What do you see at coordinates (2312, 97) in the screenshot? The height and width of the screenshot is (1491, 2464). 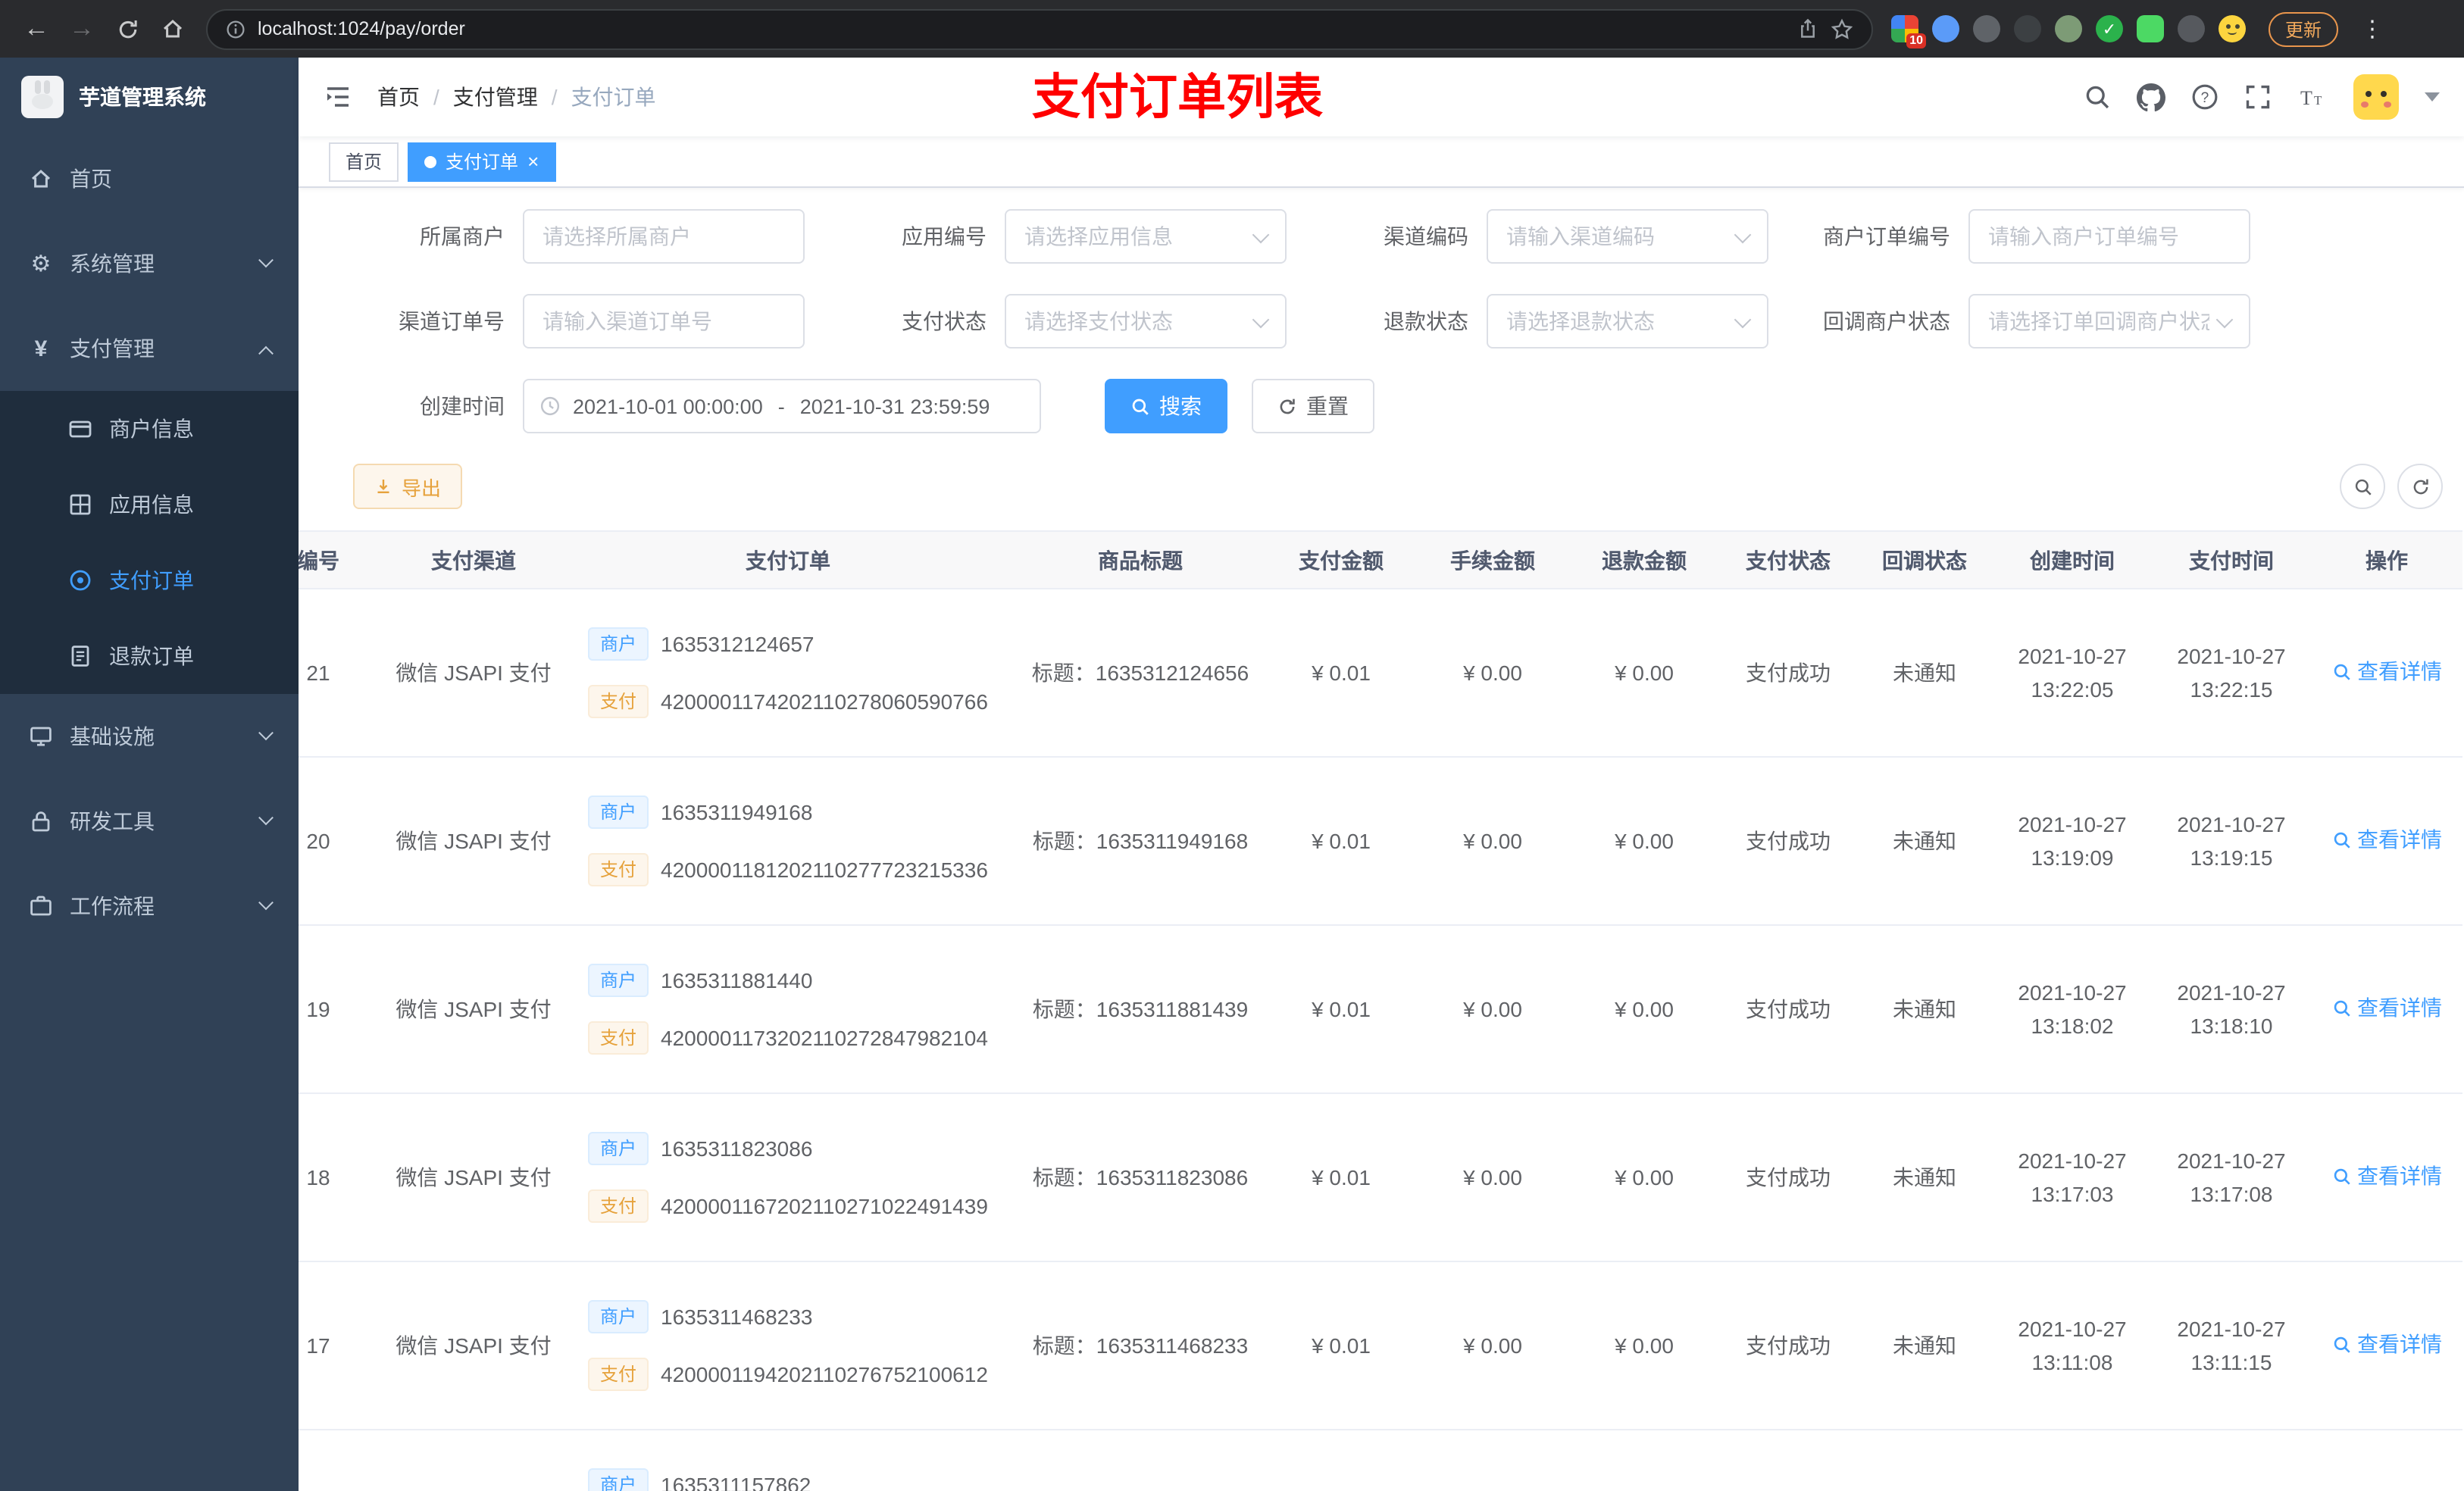 I see `font-size-icon: TT` at bounding box center [2312, 97].